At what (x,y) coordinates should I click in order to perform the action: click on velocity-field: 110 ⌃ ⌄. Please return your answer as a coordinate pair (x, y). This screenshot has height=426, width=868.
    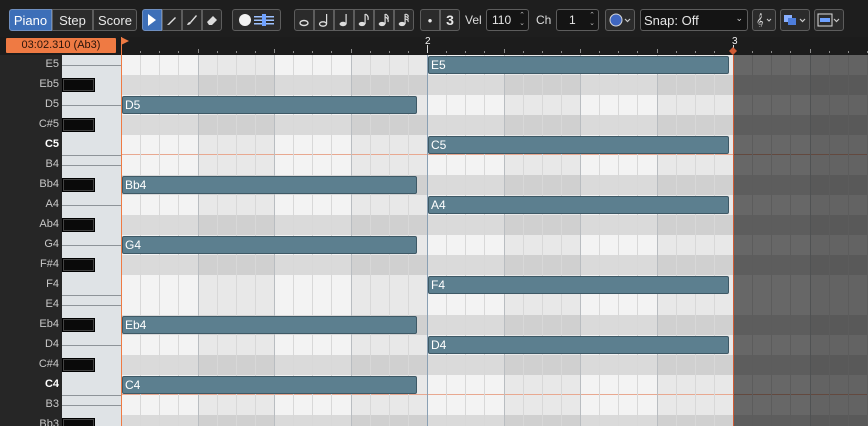
    Looking at the image, I should click on (507, 20).